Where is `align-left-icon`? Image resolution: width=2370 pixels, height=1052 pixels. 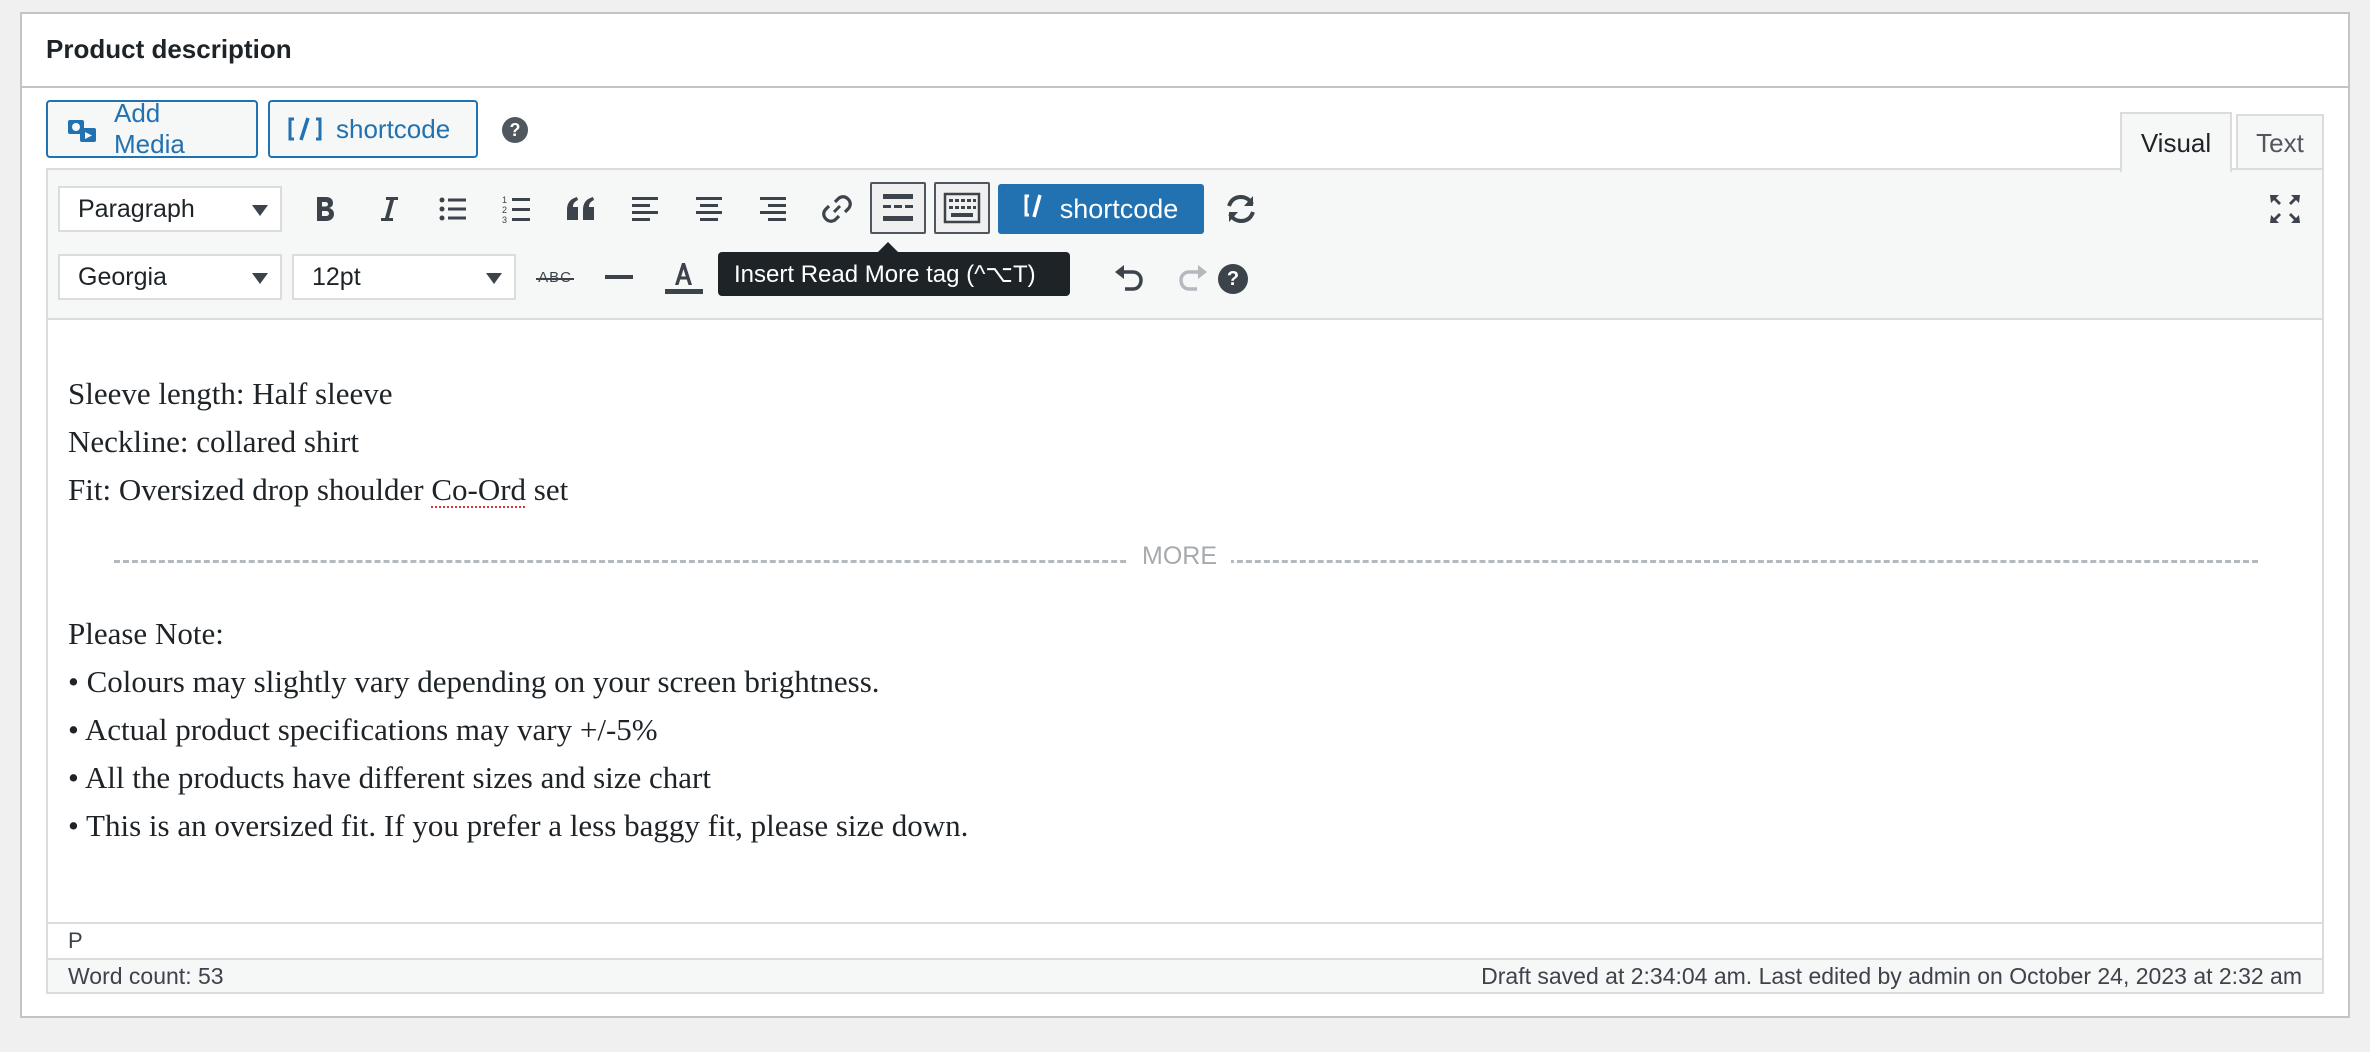 align-left-icon is located at coordinates (645, 209).